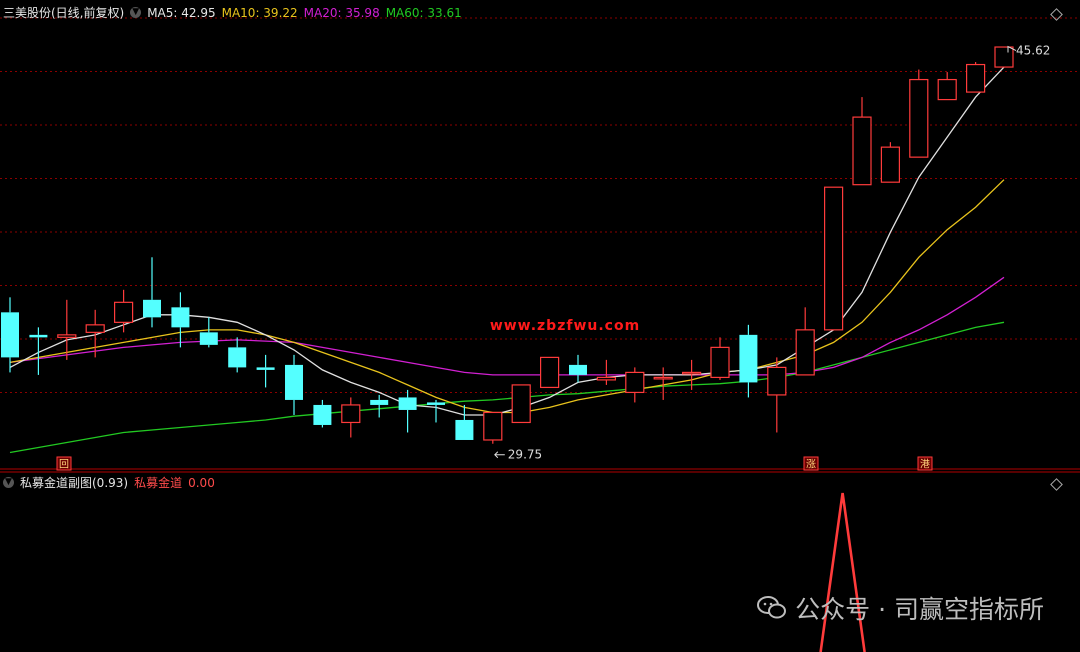 Image resolution: width=1080 pixels, height=652 pixels. What do you see at coordinates (64, 465) in the screenshot?
I see `badge-hui: 回` at bounding box center [64, 465].